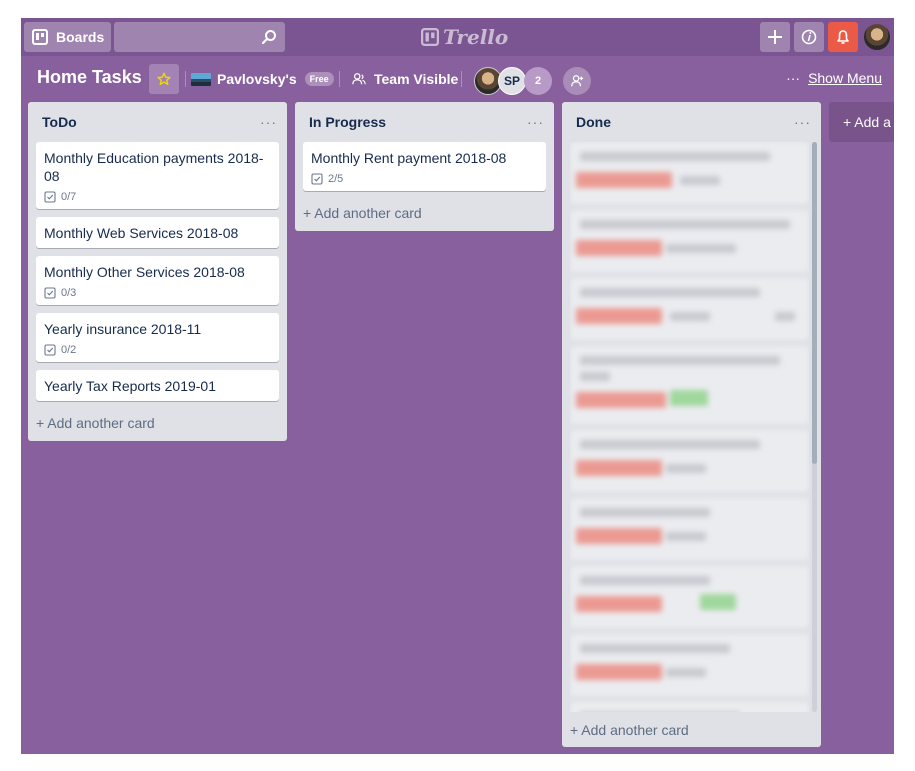  I want to click on card: Monthly Web Services 2018-08, so click(157, 232).